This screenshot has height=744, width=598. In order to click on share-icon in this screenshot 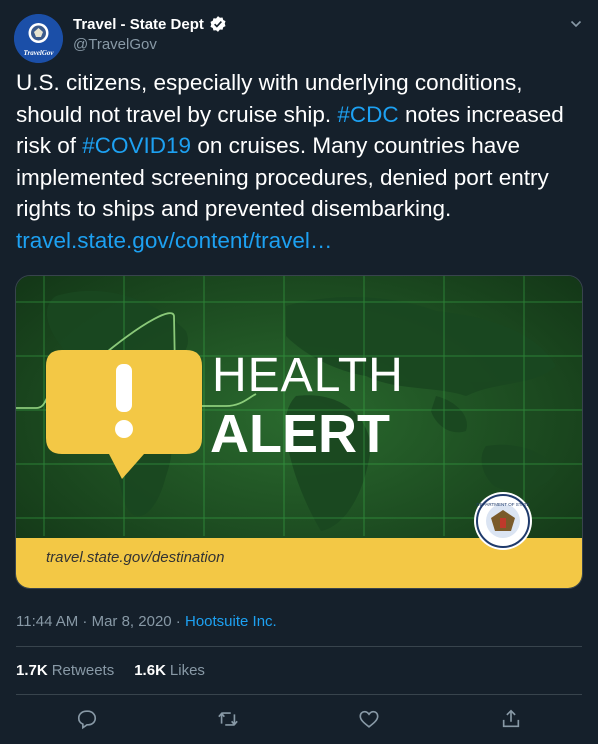, I will do `click(511, 719)`.